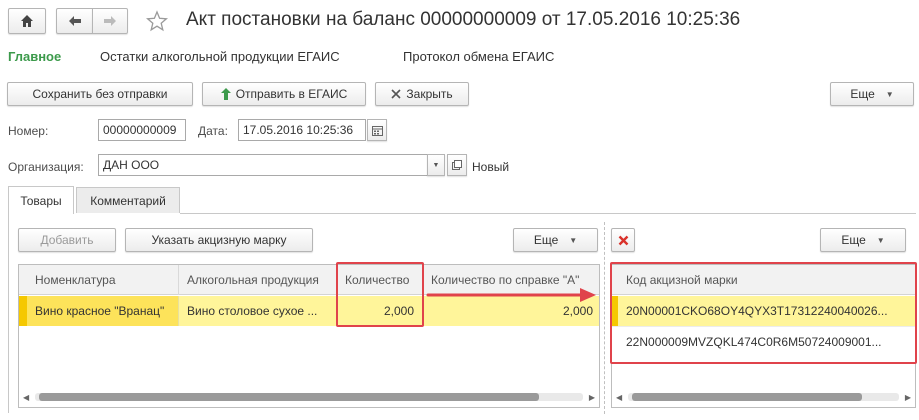 The image size is (919, 420). I want to click on home-button, so click(27, 21).